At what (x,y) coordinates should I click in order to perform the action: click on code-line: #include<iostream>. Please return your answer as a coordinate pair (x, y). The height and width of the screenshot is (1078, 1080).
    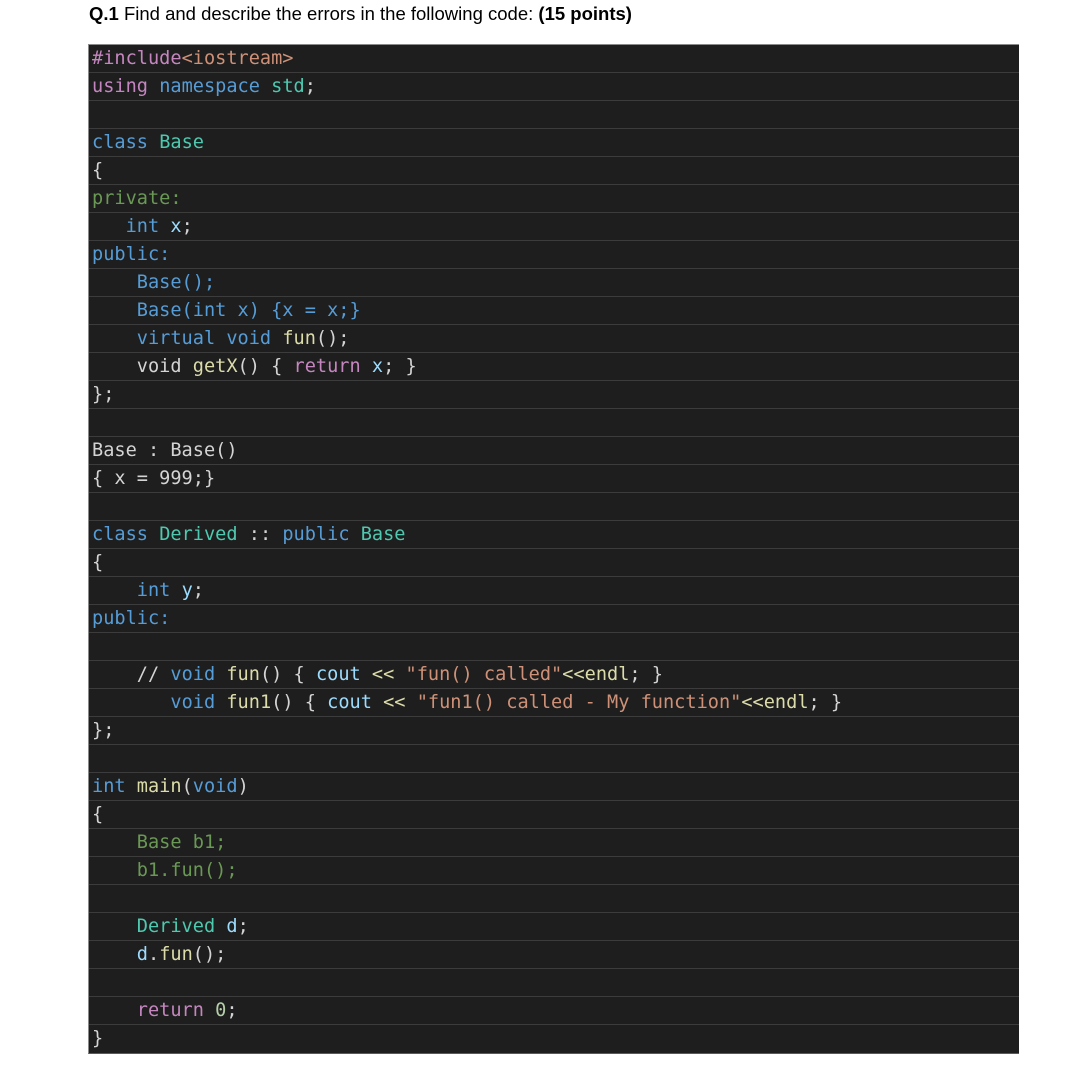
    Looking at the image, I should click on (554, 59).